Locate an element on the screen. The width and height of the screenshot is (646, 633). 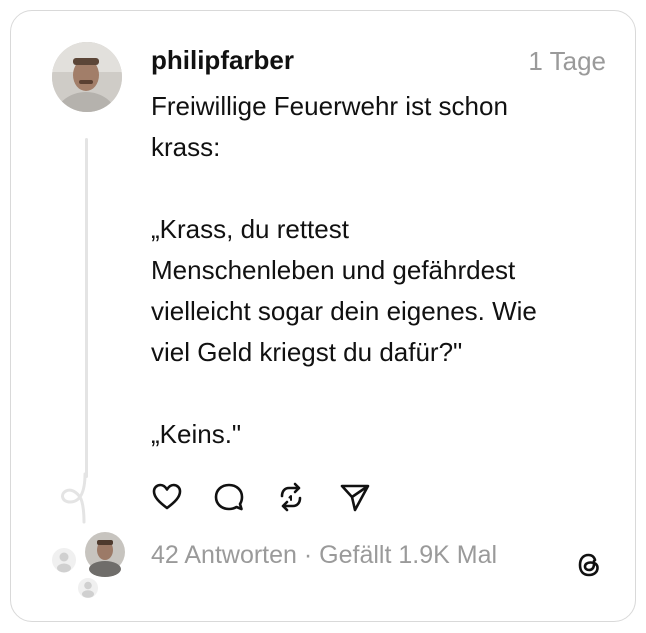
send-icon is located at coordinates (355, 498).